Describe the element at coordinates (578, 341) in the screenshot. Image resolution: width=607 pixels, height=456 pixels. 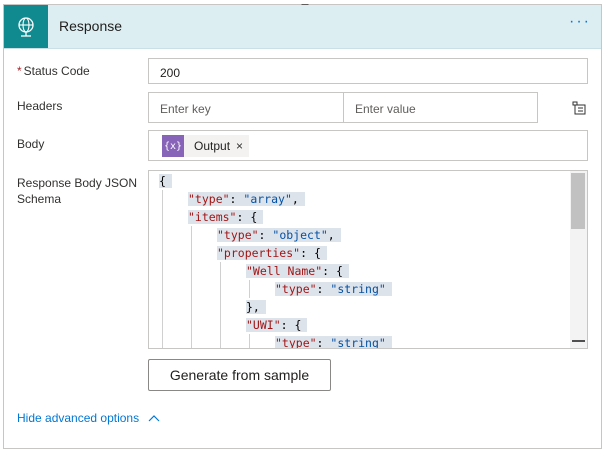
I see `scrollbar-marker` at that location.